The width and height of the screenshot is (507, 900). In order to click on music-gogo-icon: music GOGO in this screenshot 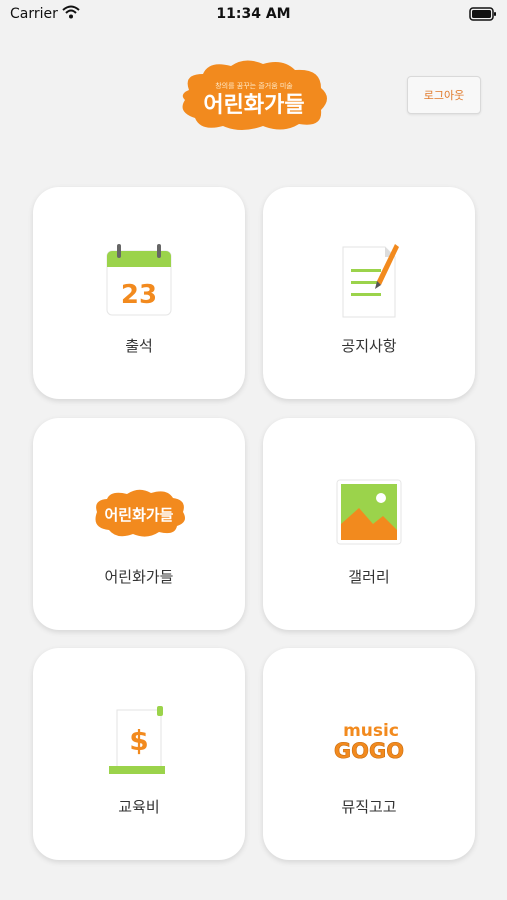, I will do `click(369, 742)`.